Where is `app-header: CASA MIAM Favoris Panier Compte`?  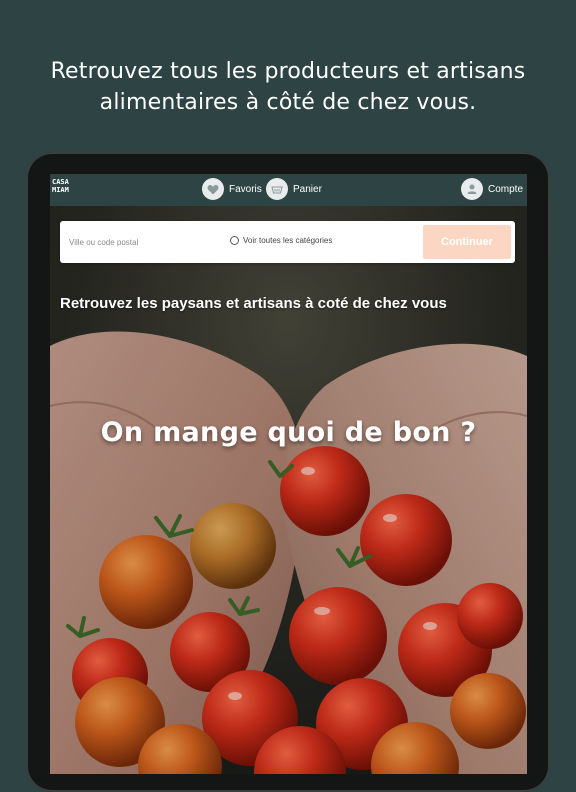 app-header: CASA MIAM Favoris Panier Compte is located at coordinates (288, 190).